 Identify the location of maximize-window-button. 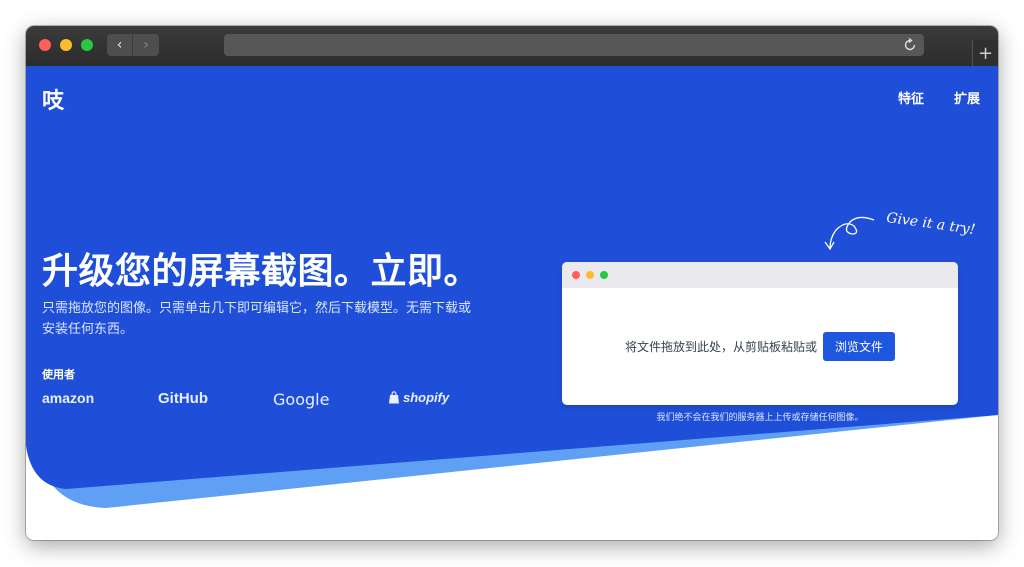
(87, 45).